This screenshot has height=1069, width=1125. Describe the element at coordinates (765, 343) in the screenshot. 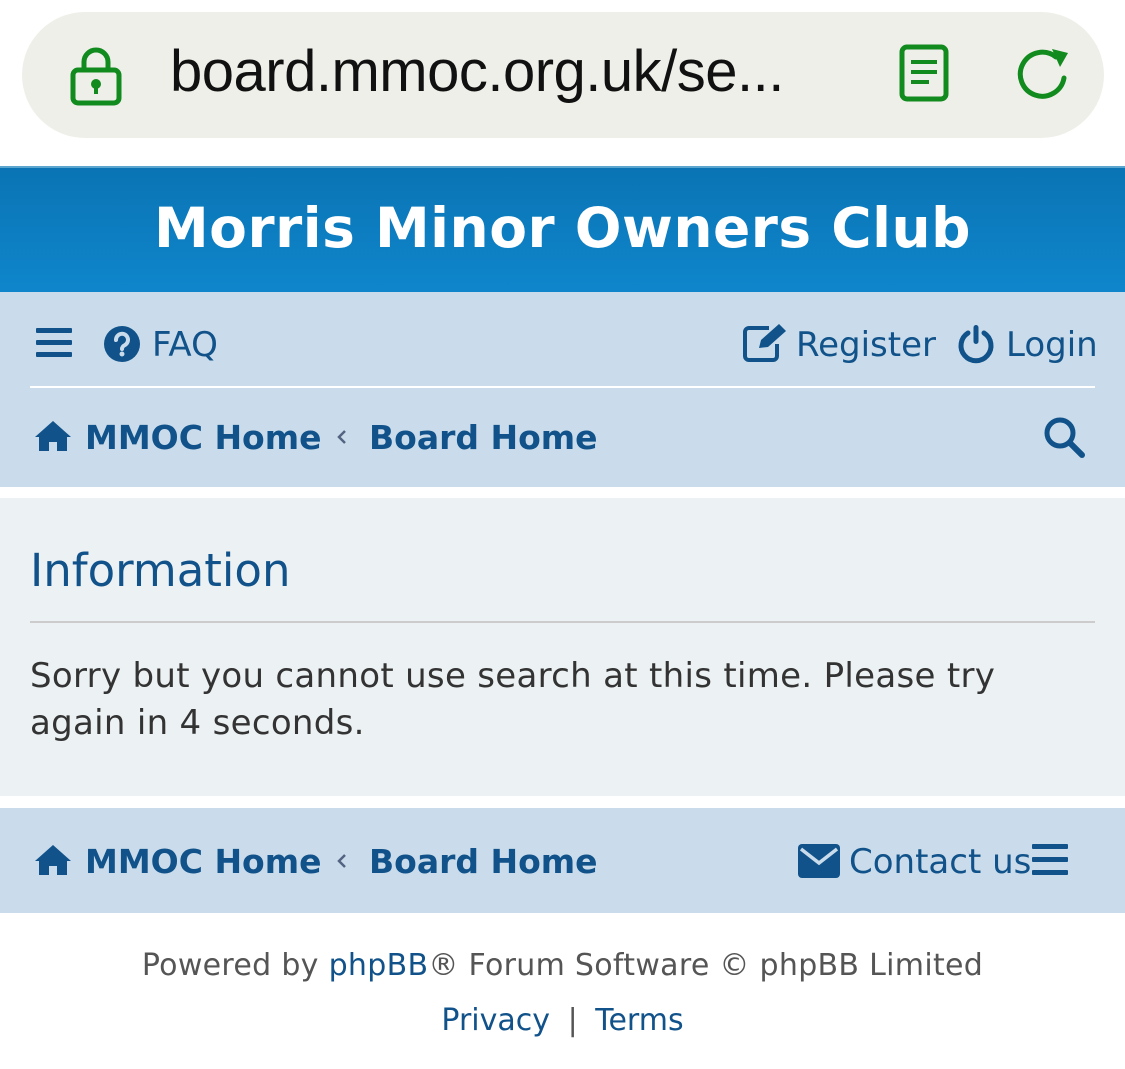

I see `pencil-square-icon` at that location.